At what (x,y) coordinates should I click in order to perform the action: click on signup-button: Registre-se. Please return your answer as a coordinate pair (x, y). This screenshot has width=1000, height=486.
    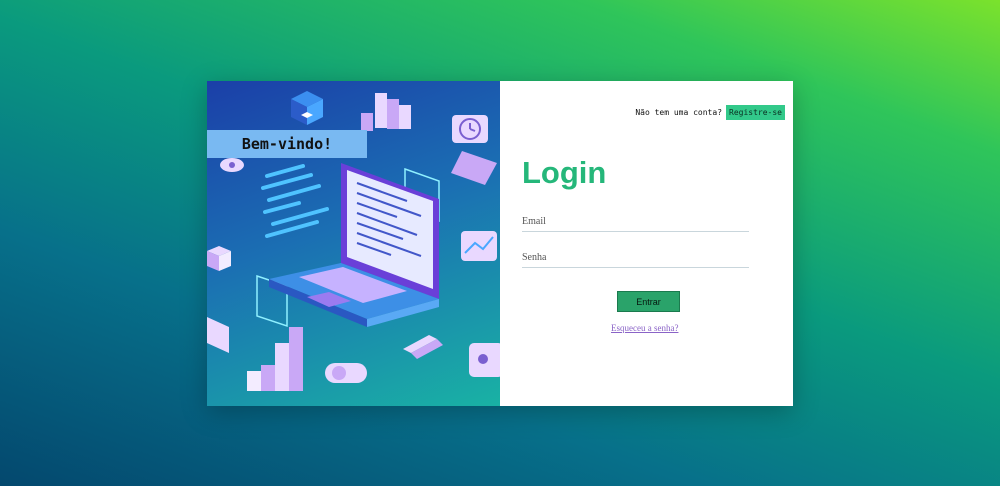
    Looking at the image, I should click on (755, 112).